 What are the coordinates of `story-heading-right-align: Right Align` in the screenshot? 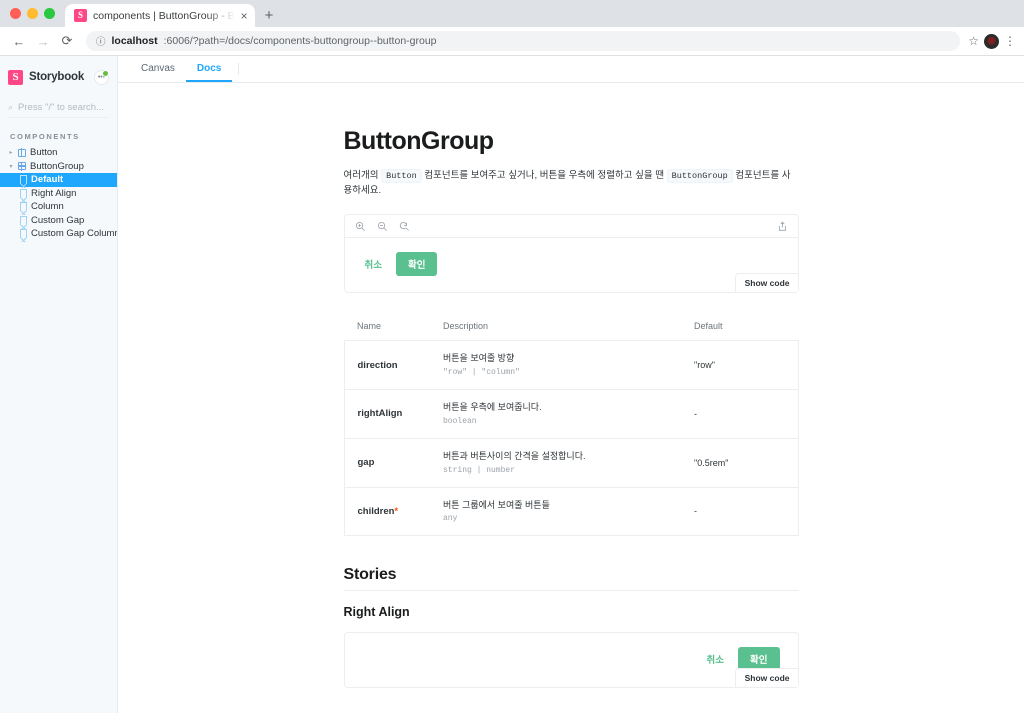 It's located at (376, 612).